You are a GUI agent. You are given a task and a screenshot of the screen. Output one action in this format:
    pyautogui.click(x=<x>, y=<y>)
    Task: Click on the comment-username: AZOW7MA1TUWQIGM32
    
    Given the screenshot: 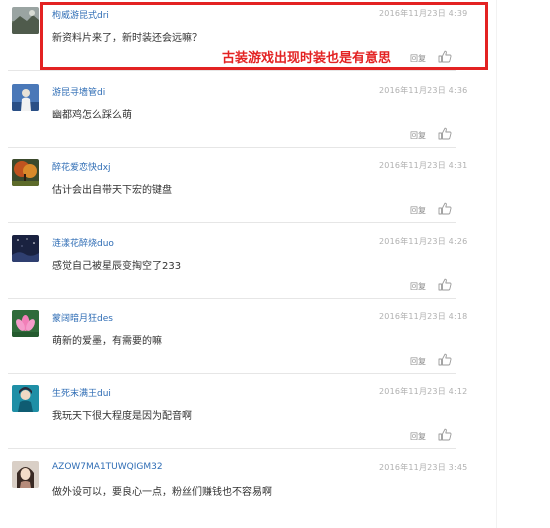 What is the action you would take?
    pyautogui.click(x=107, y=467)
    